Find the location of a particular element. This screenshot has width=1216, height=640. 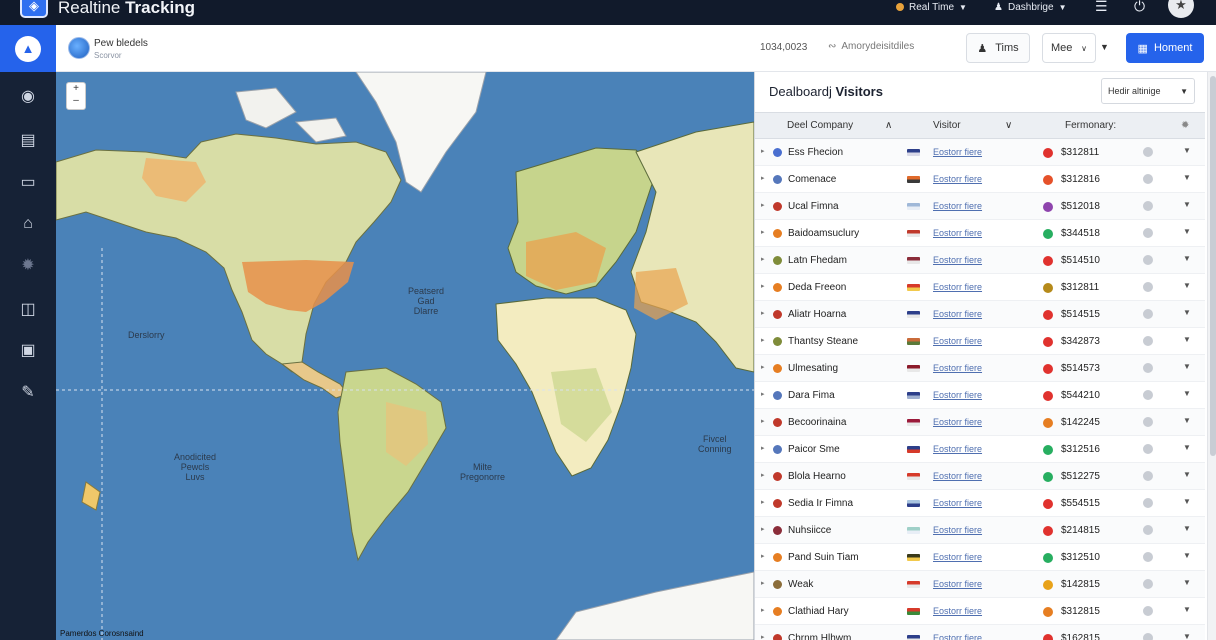

settings-icon: ✹ is located at coordinates (1185, 125).